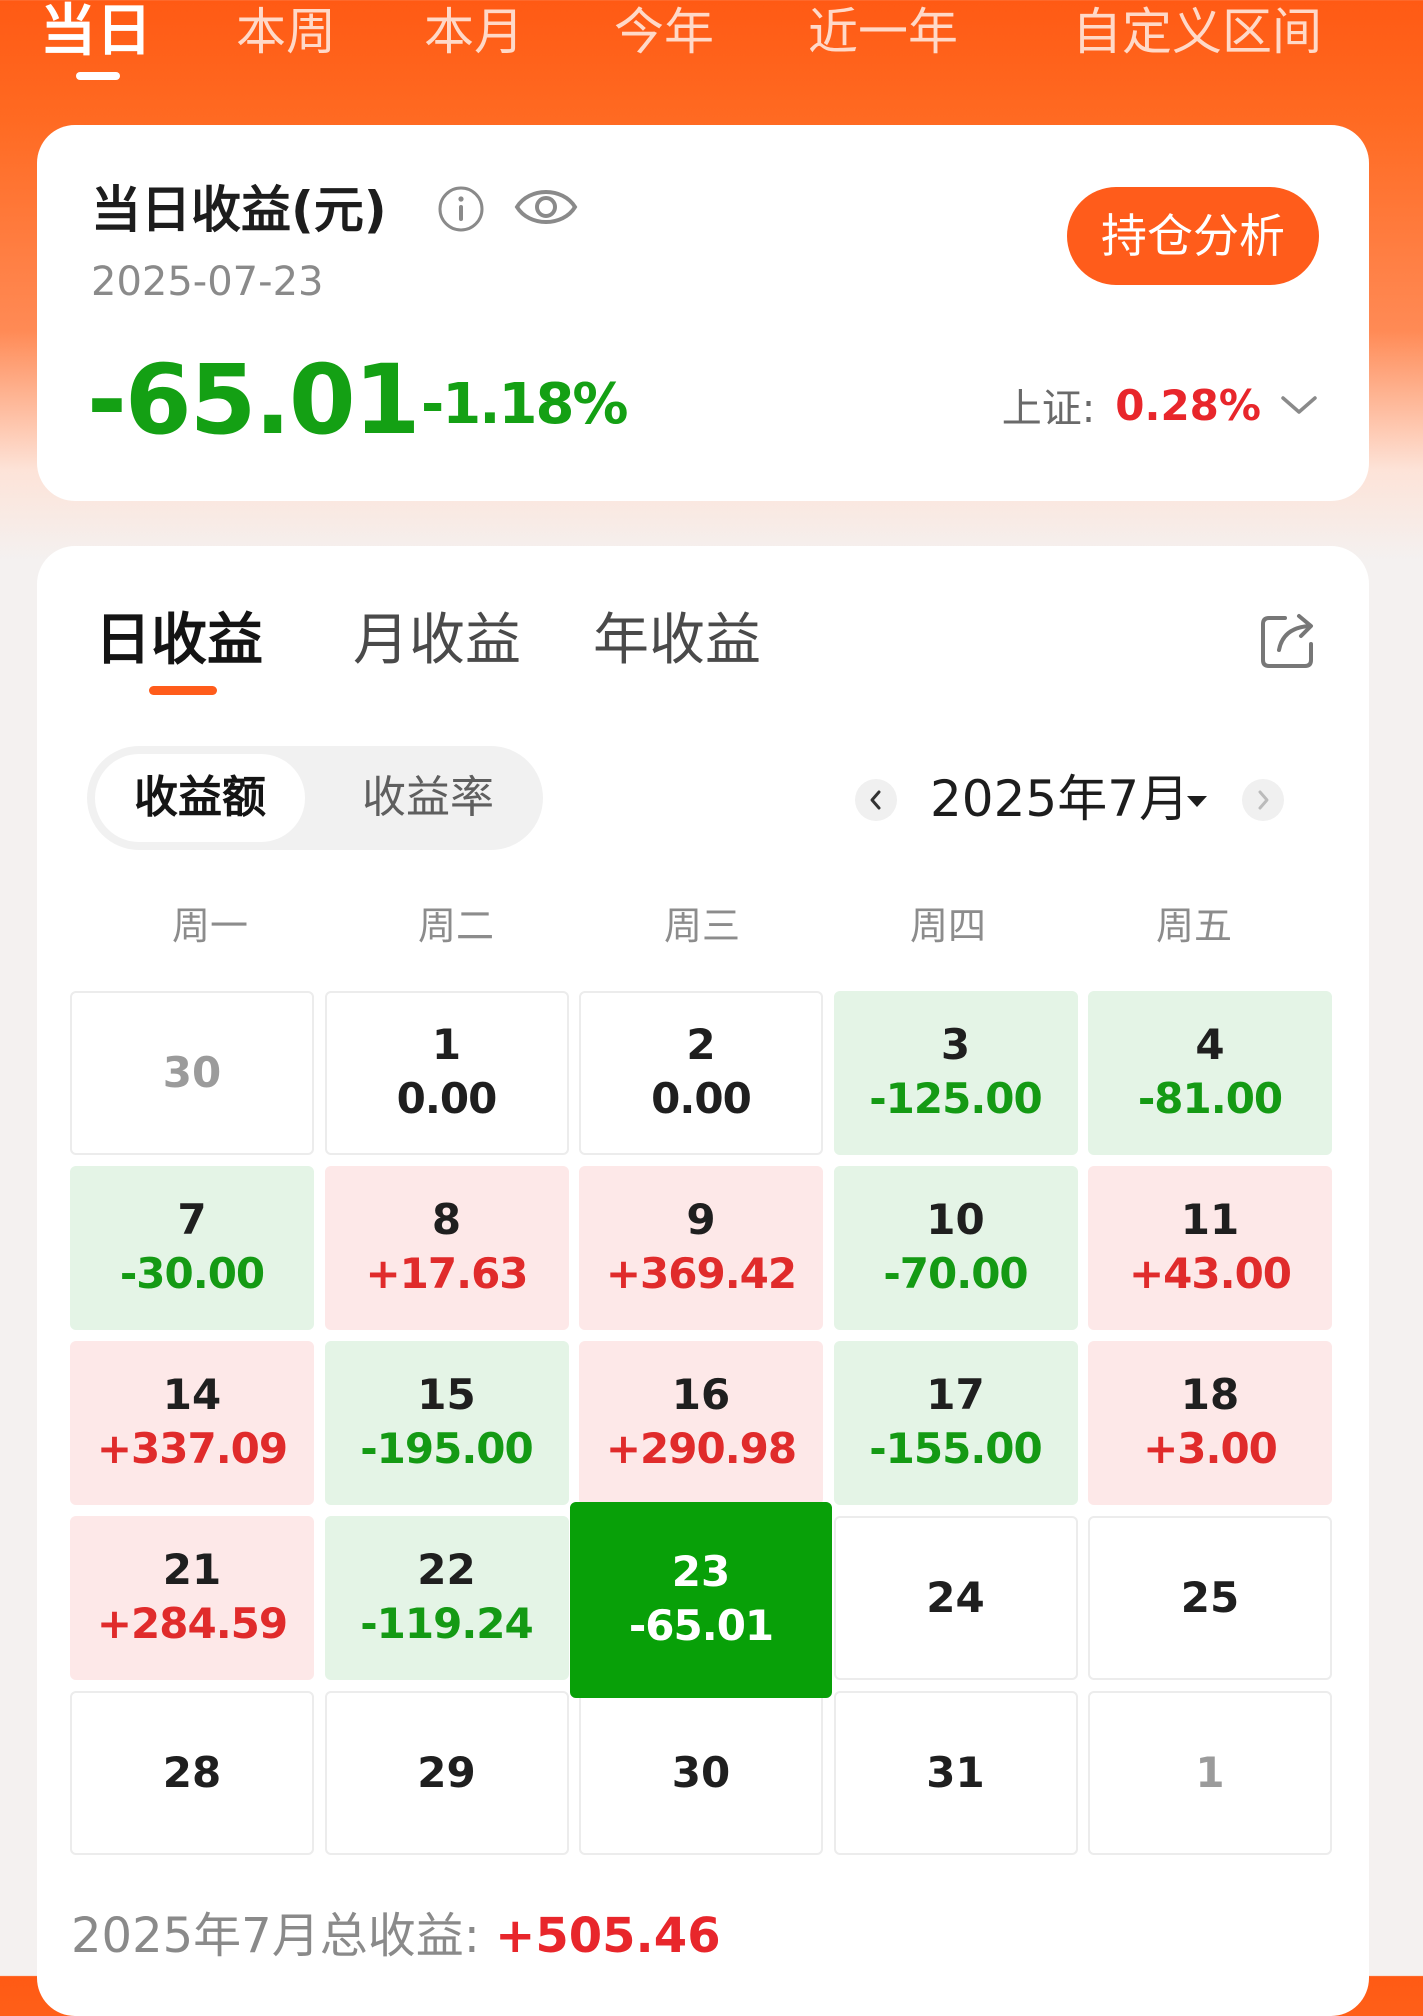 This screenshot has width=1423, height=2016. Describe the element at coordinates (1210, 1073) in the screenshot. I see `calendar-day: 4 -81.00` at that location.